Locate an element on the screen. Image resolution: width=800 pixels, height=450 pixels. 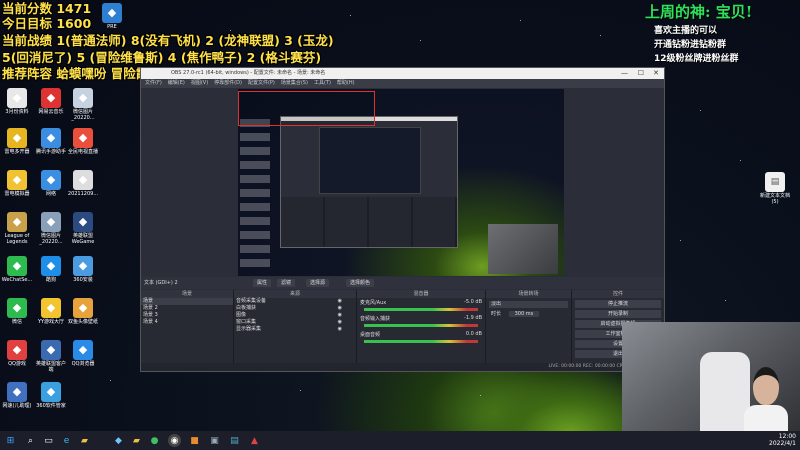
source-item: 音频采集设备 ◉ is located at coordinates (295, 301).